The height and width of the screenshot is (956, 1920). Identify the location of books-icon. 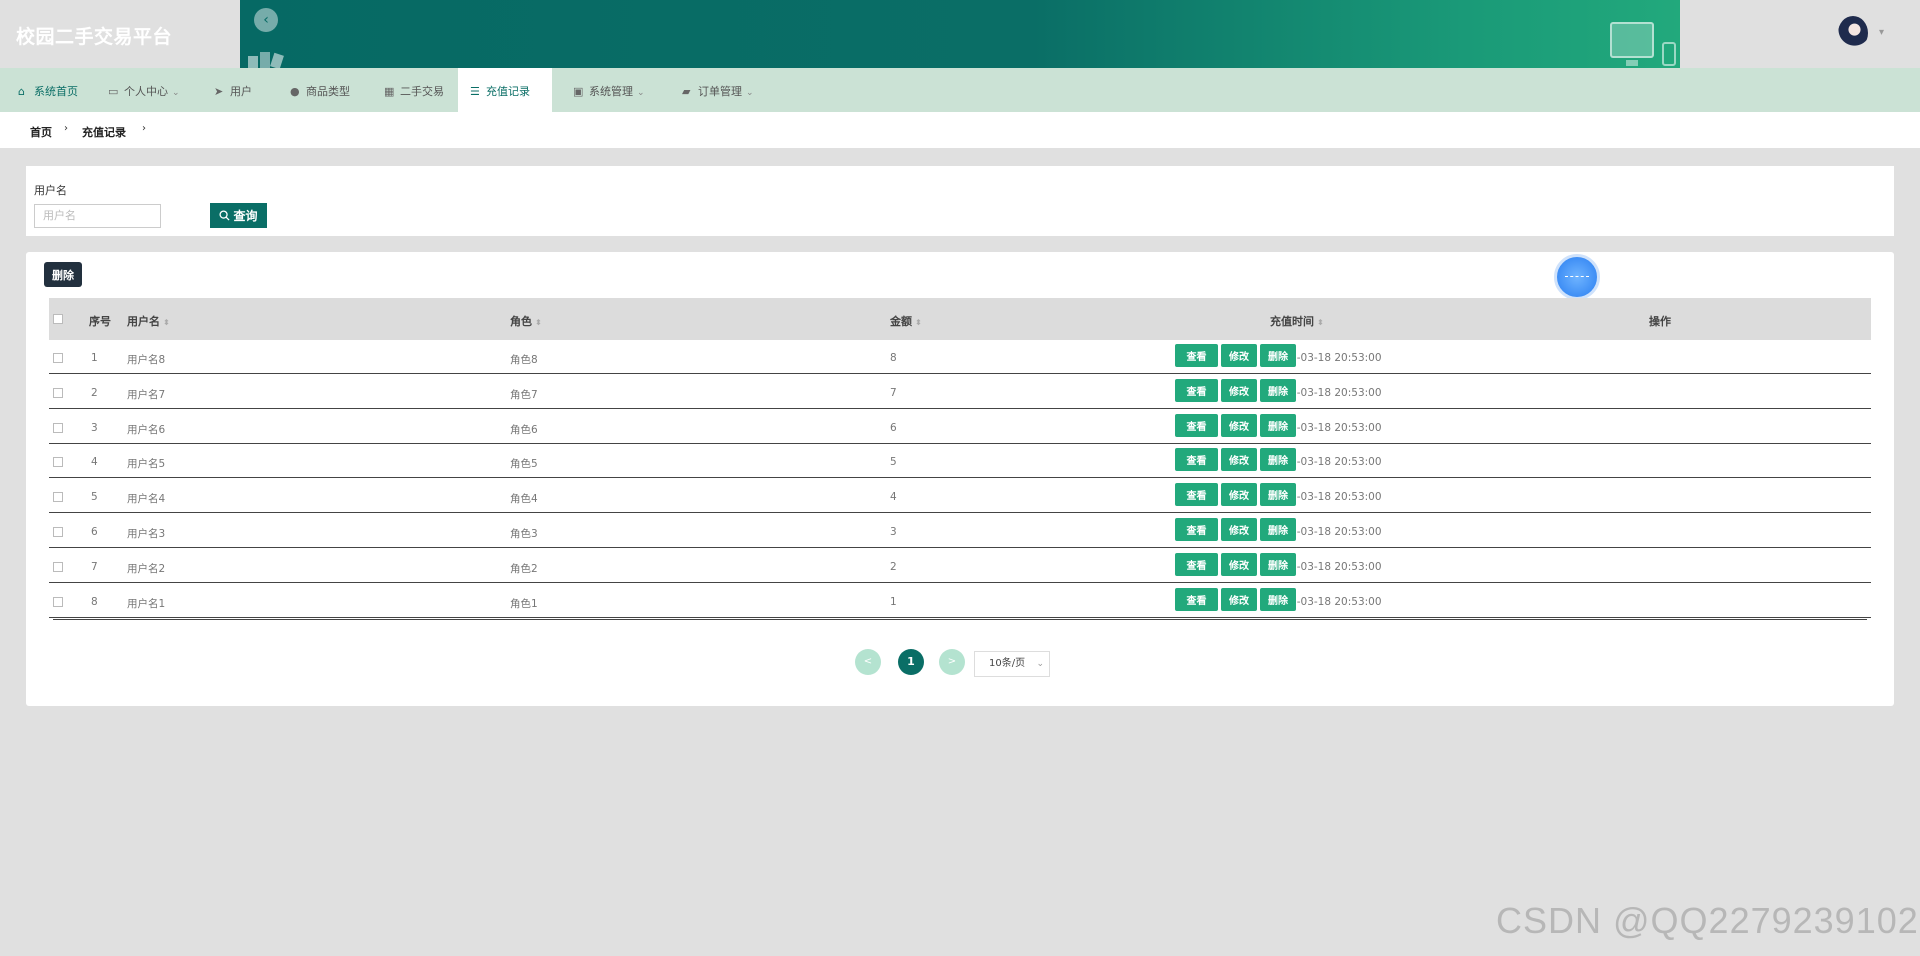
(266, 60).